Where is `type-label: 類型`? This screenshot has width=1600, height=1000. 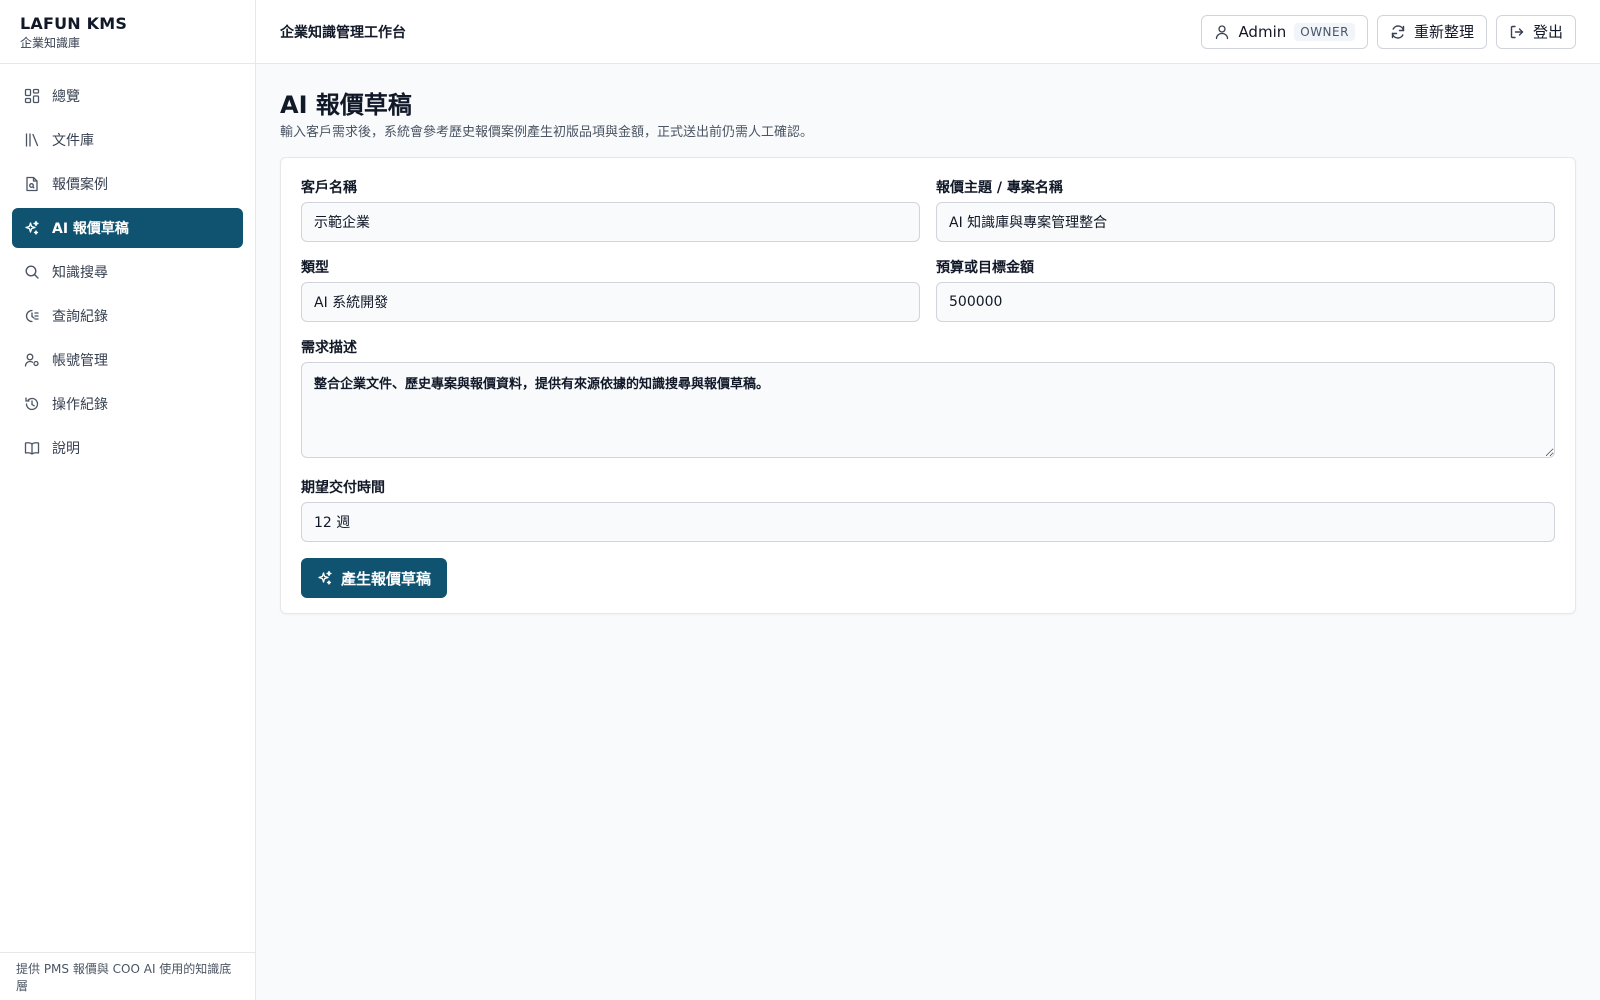
type-label: 類型 is located at coordinates (315, 268).